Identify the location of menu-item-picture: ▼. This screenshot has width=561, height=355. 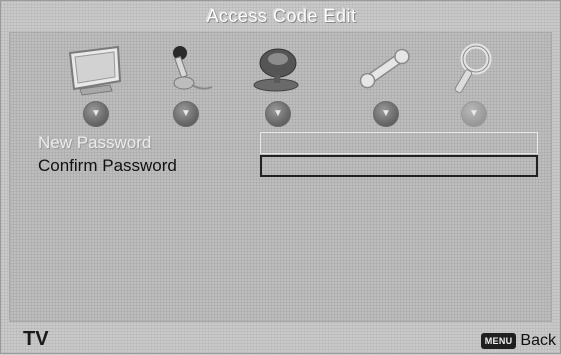
(95, 86).